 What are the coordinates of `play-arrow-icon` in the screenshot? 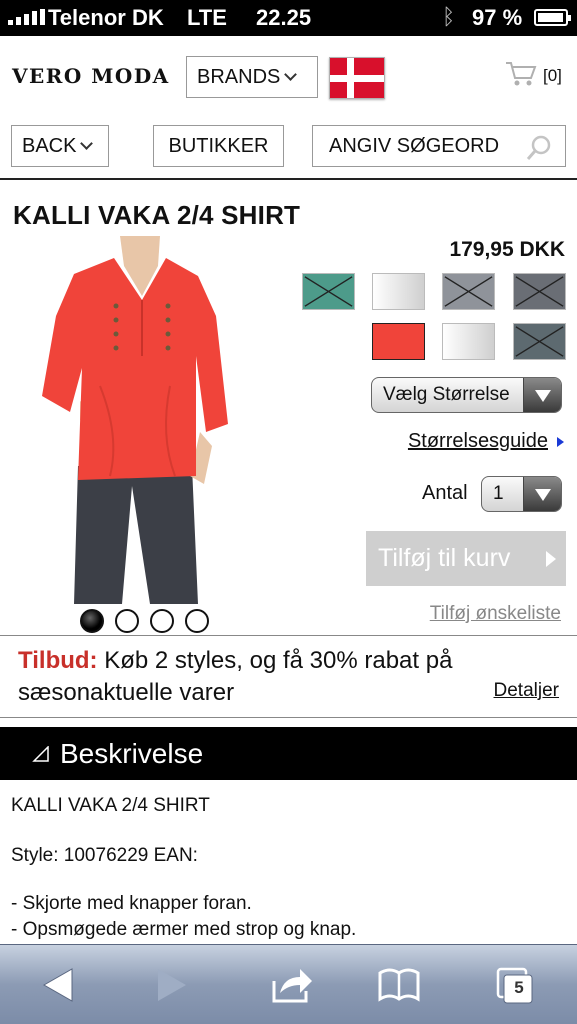 It's located at (551, 559).